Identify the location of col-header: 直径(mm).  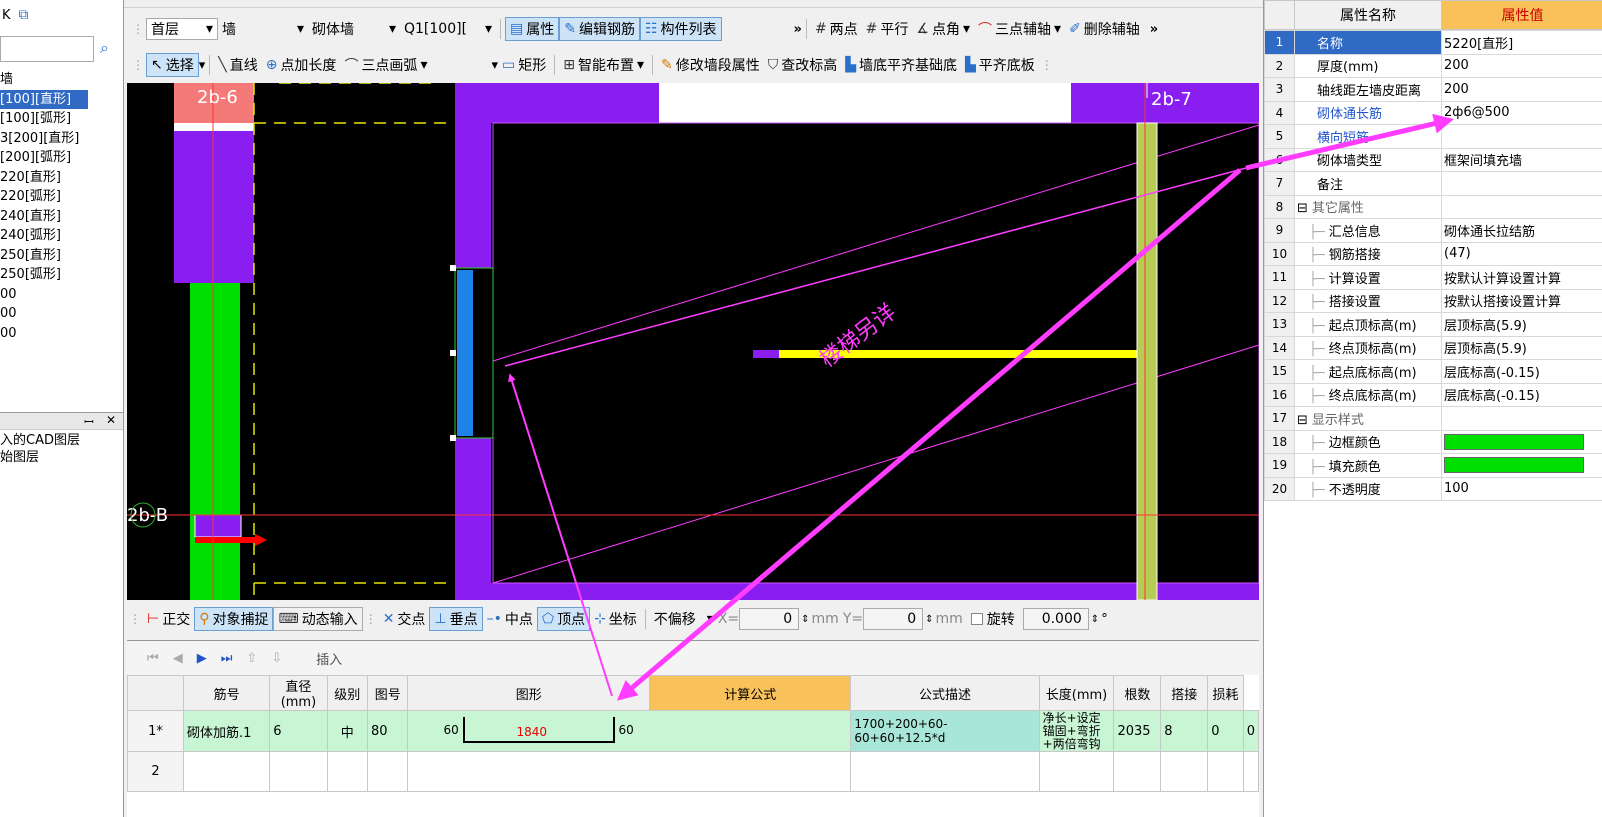
(298, 693).